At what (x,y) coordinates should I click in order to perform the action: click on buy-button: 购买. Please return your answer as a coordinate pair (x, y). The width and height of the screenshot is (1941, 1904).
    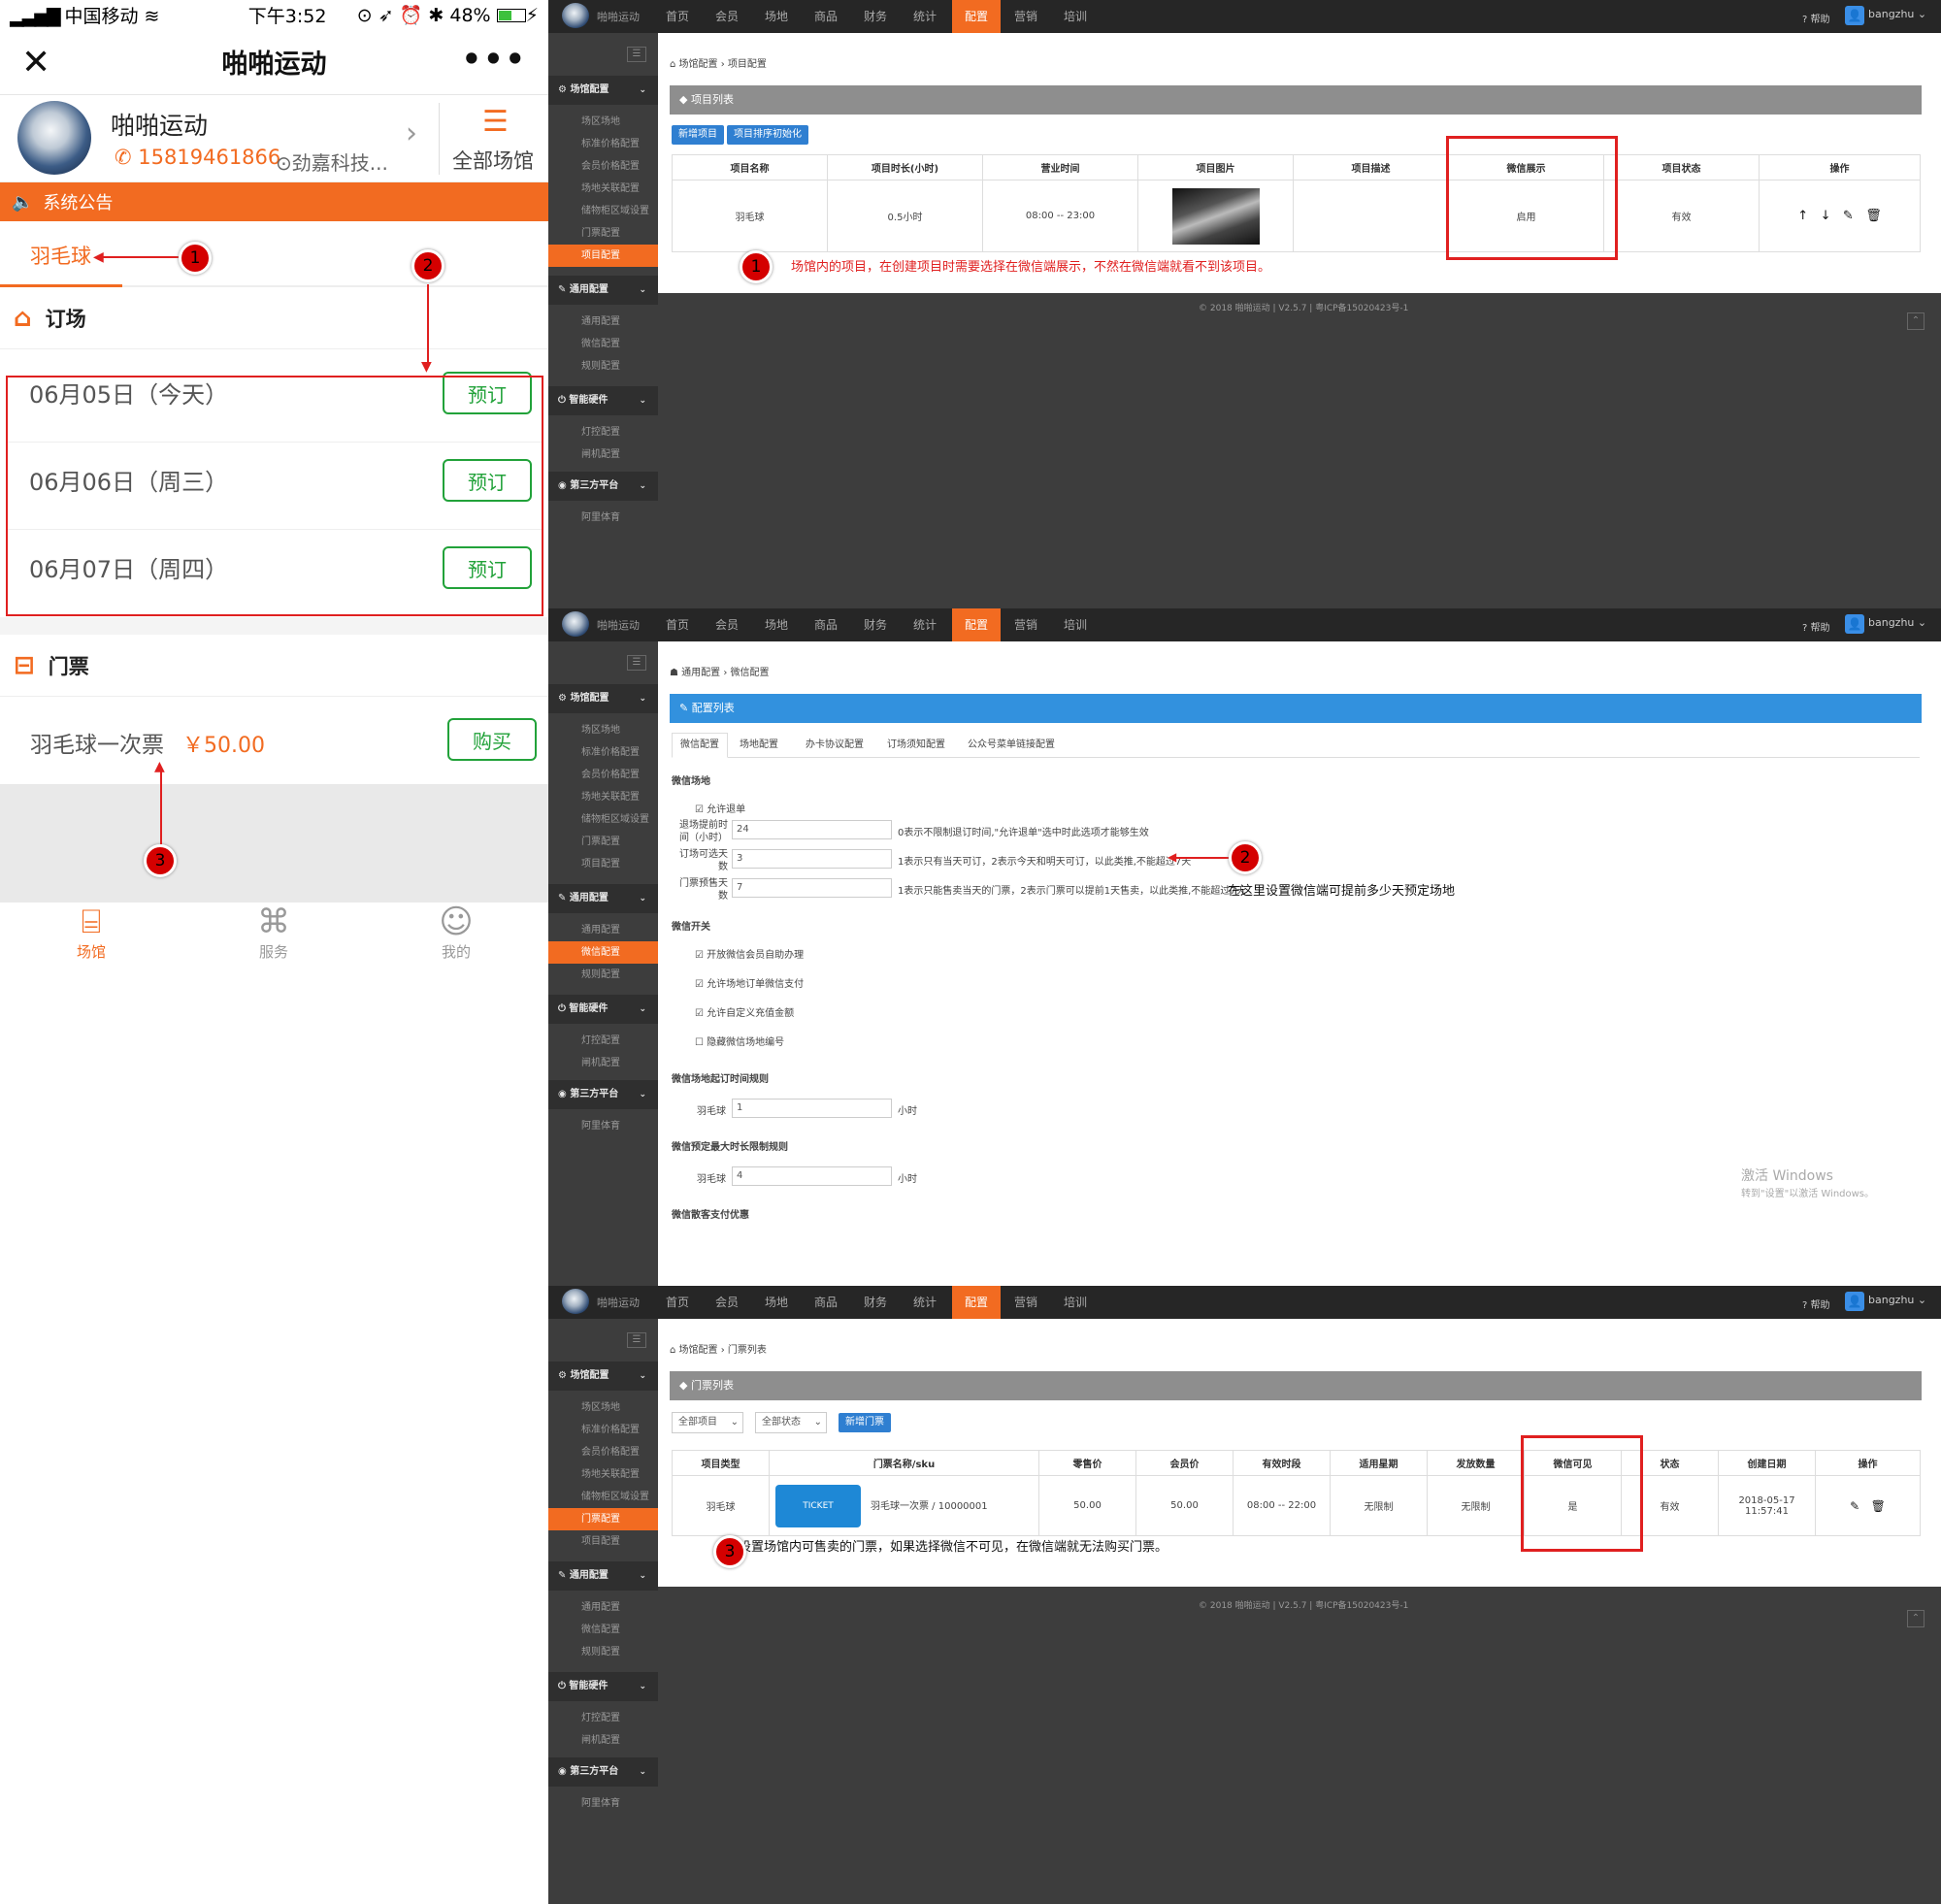
    Looking at the image, I should click on (492, 739).